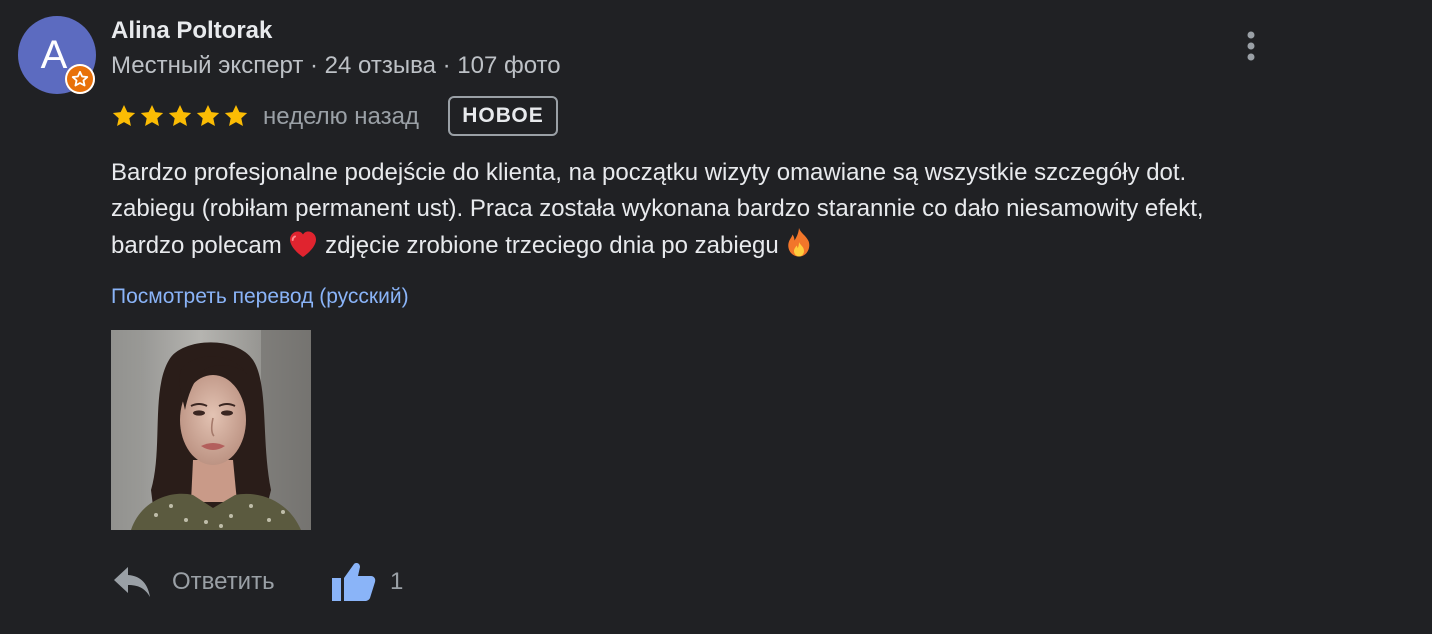 The height and width of the screenshot is (634, 1432). What do you see at coordinates (80, 79) in the screenshot?
I see `local-guide-star-icon` at bounding box center [80, 79].